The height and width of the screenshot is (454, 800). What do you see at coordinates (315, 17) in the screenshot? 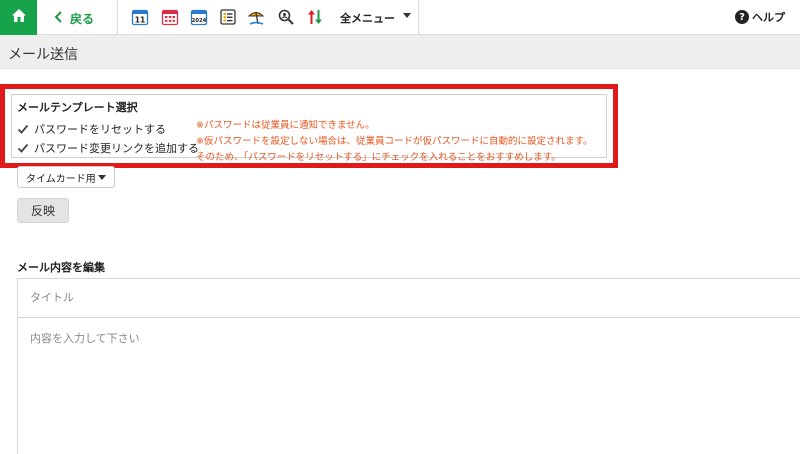
I see `sort-icon` at bounding box center [315, 17].